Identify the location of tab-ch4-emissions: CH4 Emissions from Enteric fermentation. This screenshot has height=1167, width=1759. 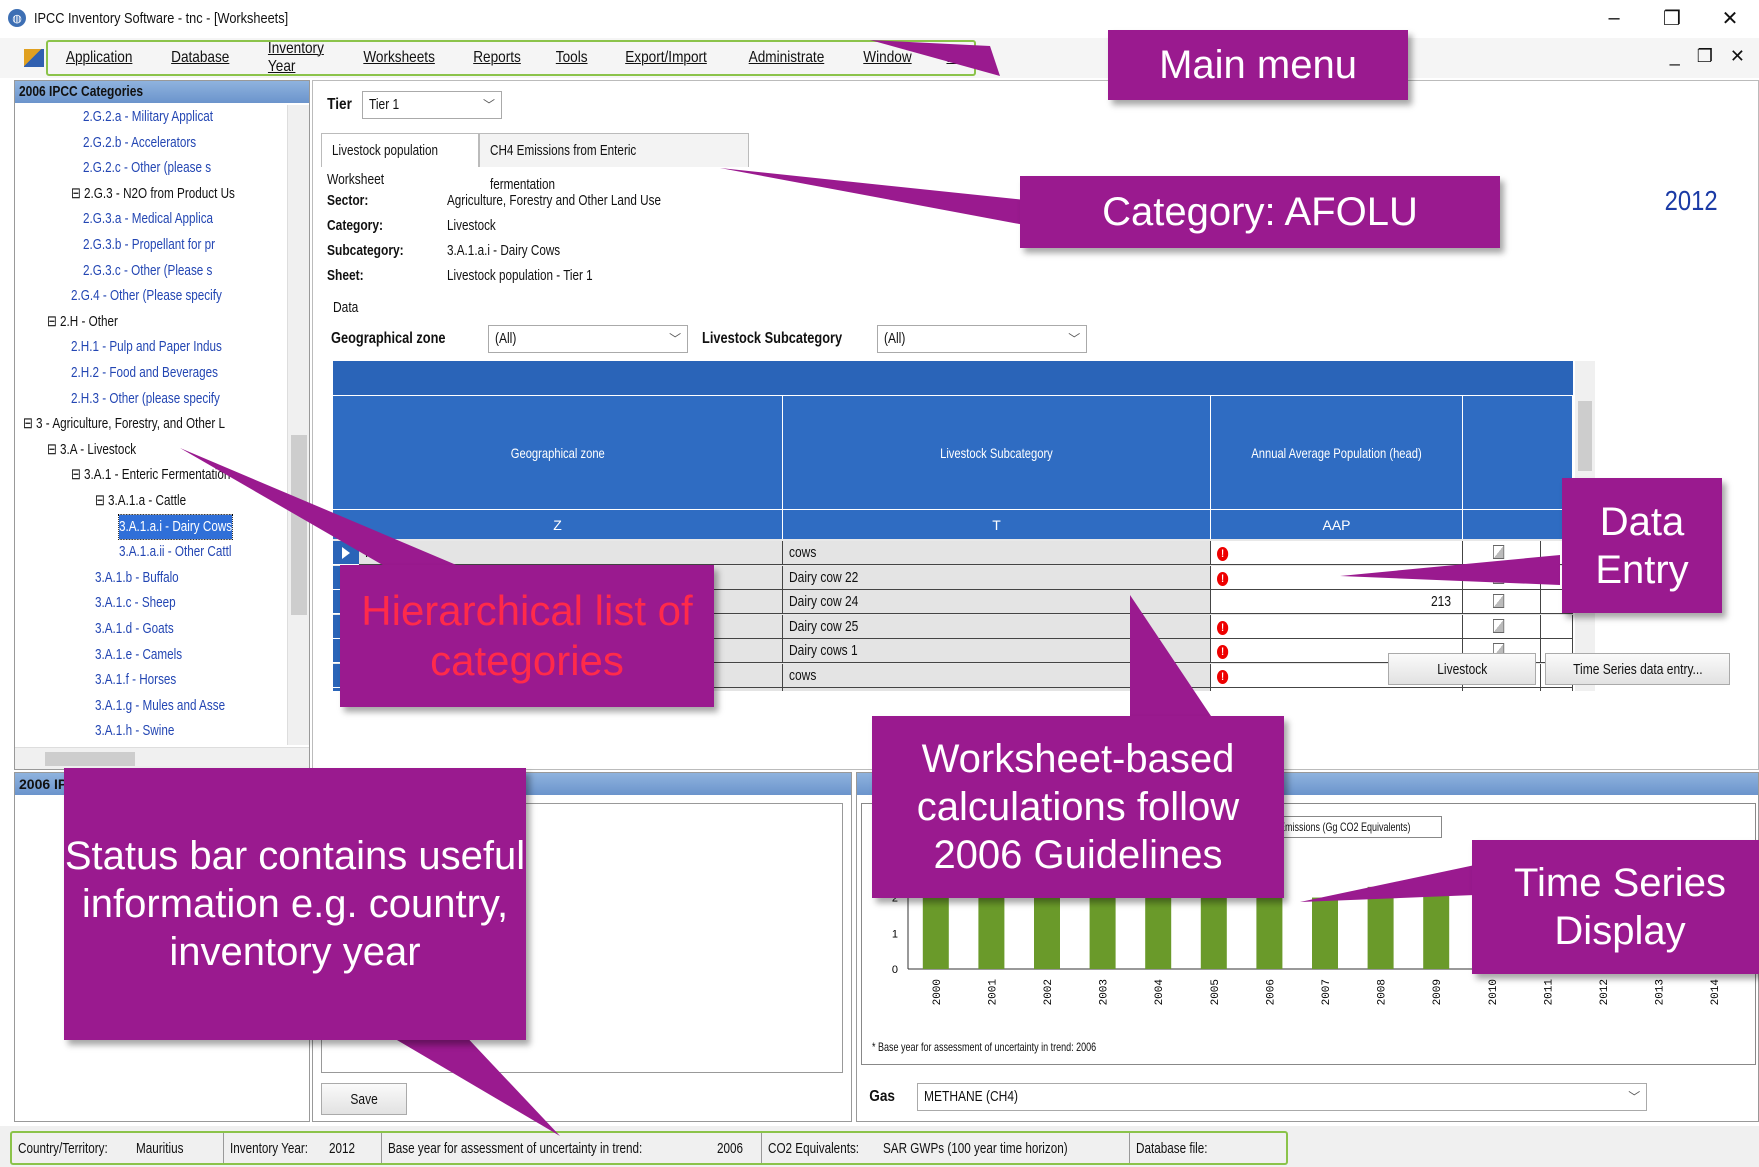
(613, 163).